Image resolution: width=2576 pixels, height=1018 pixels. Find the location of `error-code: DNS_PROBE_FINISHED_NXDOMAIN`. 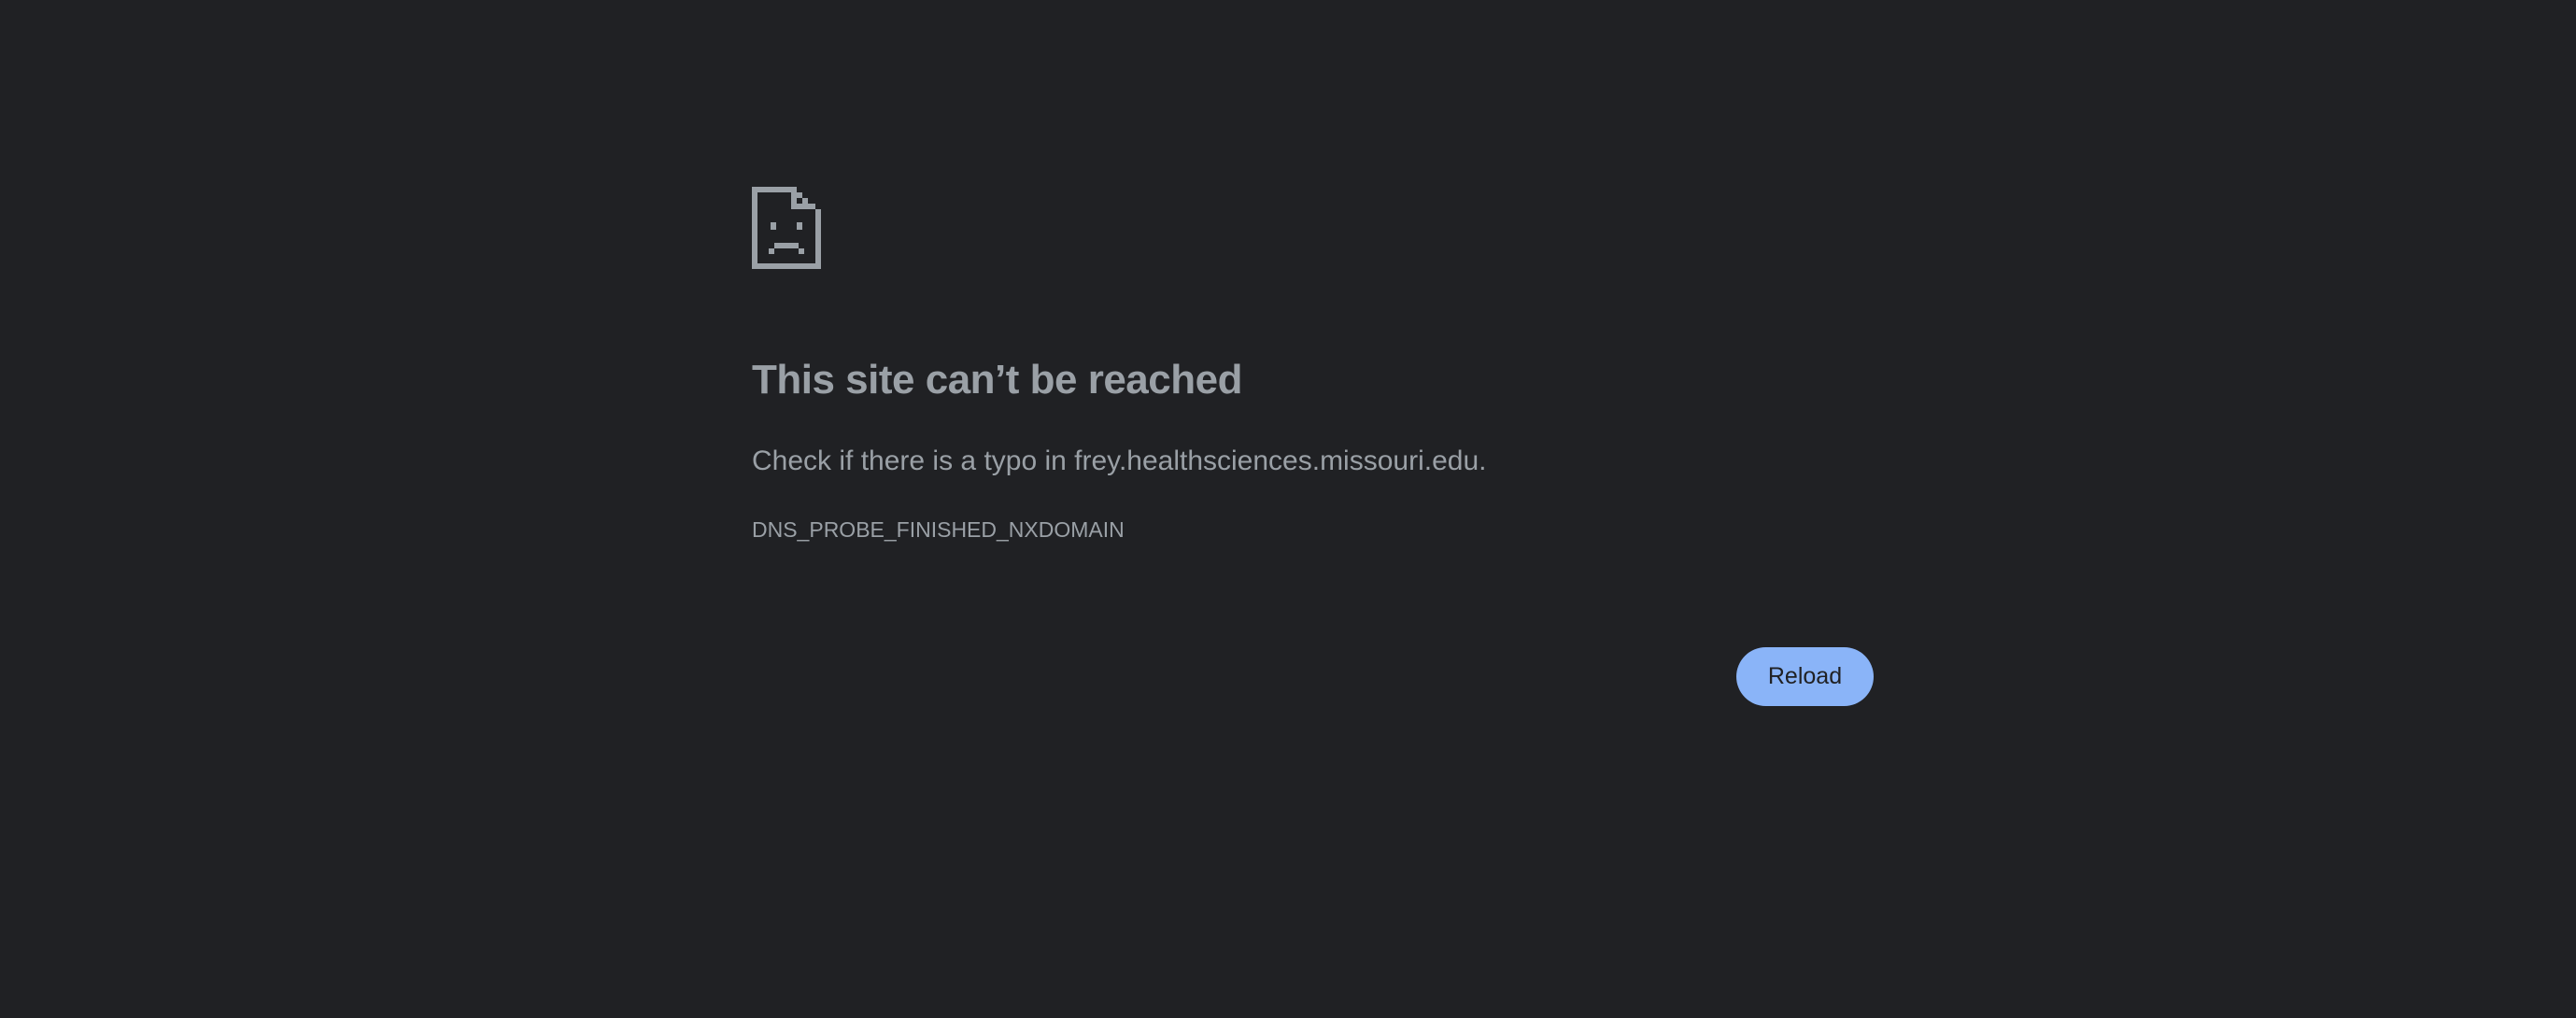

error-code: DNS_PROBE_FINISHED_NXDOMAIN is located at coordinates (938, 529).